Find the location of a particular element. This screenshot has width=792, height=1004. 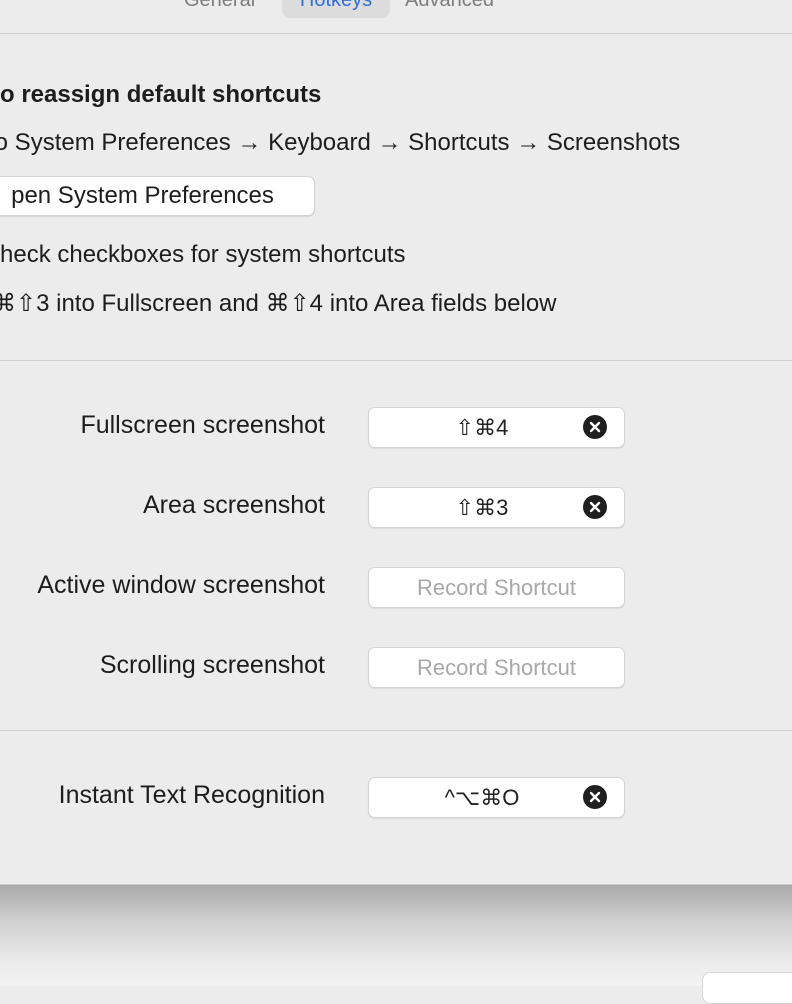

fullscreen-shortcut-field: ⇧⌘4 is located at coordinates (496, 427).